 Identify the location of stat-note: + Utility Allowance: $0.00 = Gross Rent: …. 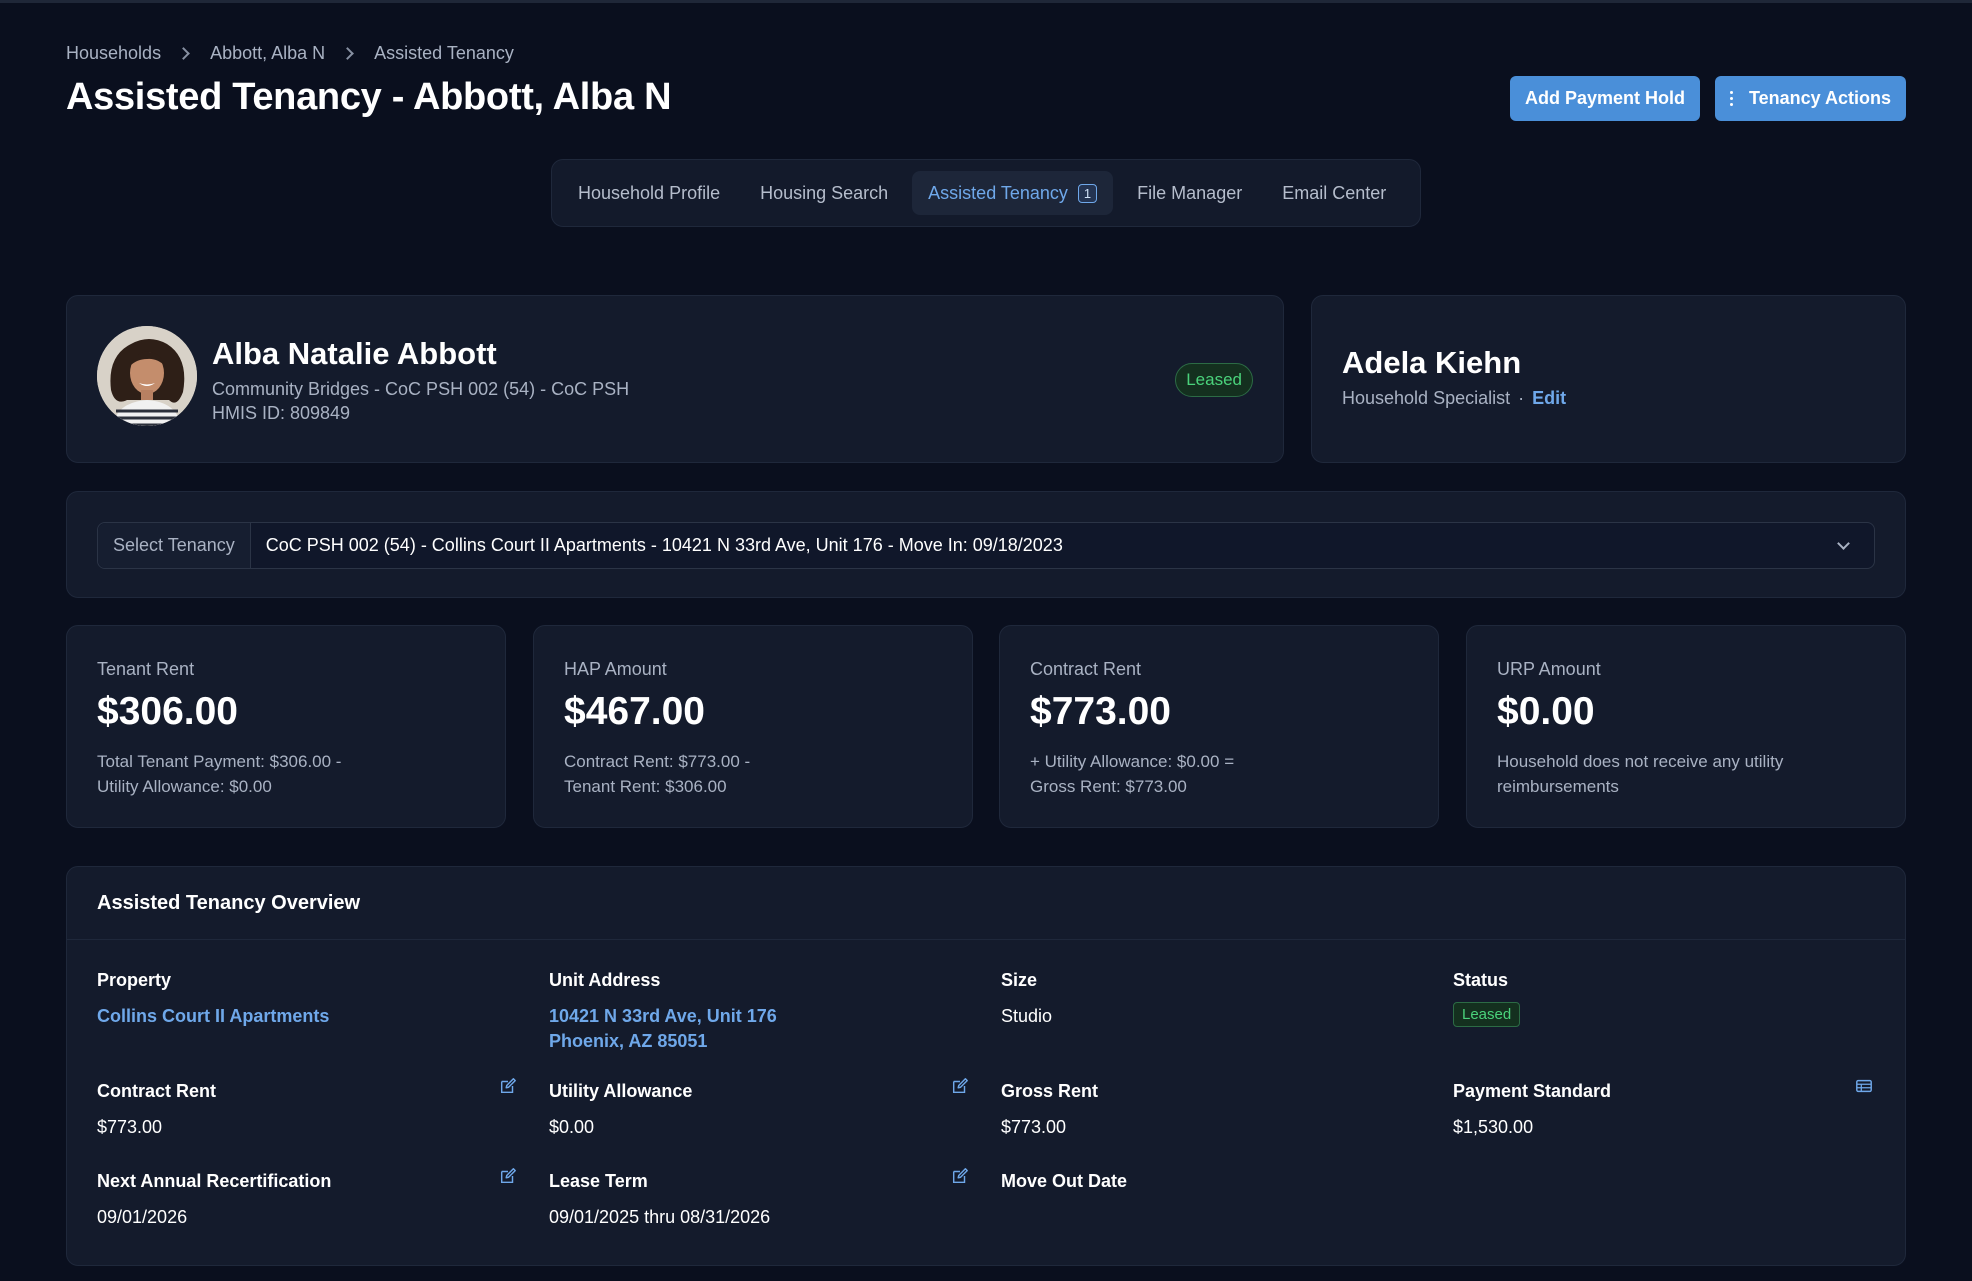
(1200, 774).